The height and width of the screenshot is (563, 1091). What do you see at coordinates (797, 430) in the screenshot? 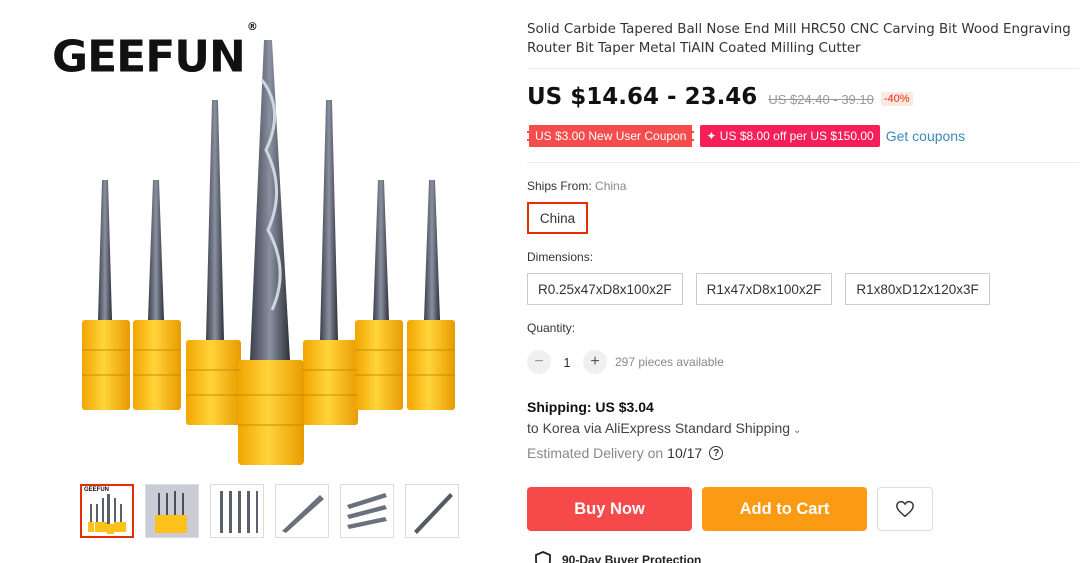
I see `chevron-down-icon: ⌄` at bounding box center [797, 430].